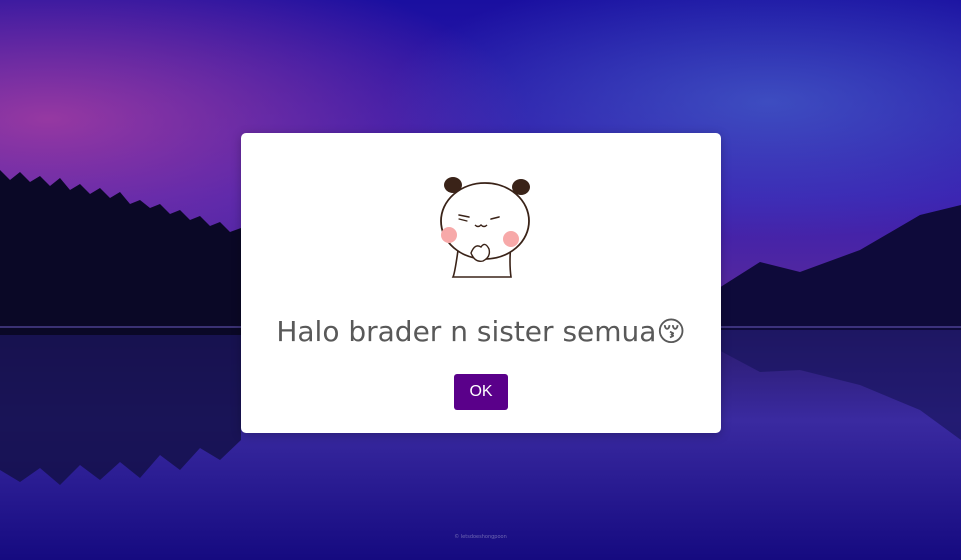  I want to click on background-credit: © letsdoeshongpoon, so click(480, 537).